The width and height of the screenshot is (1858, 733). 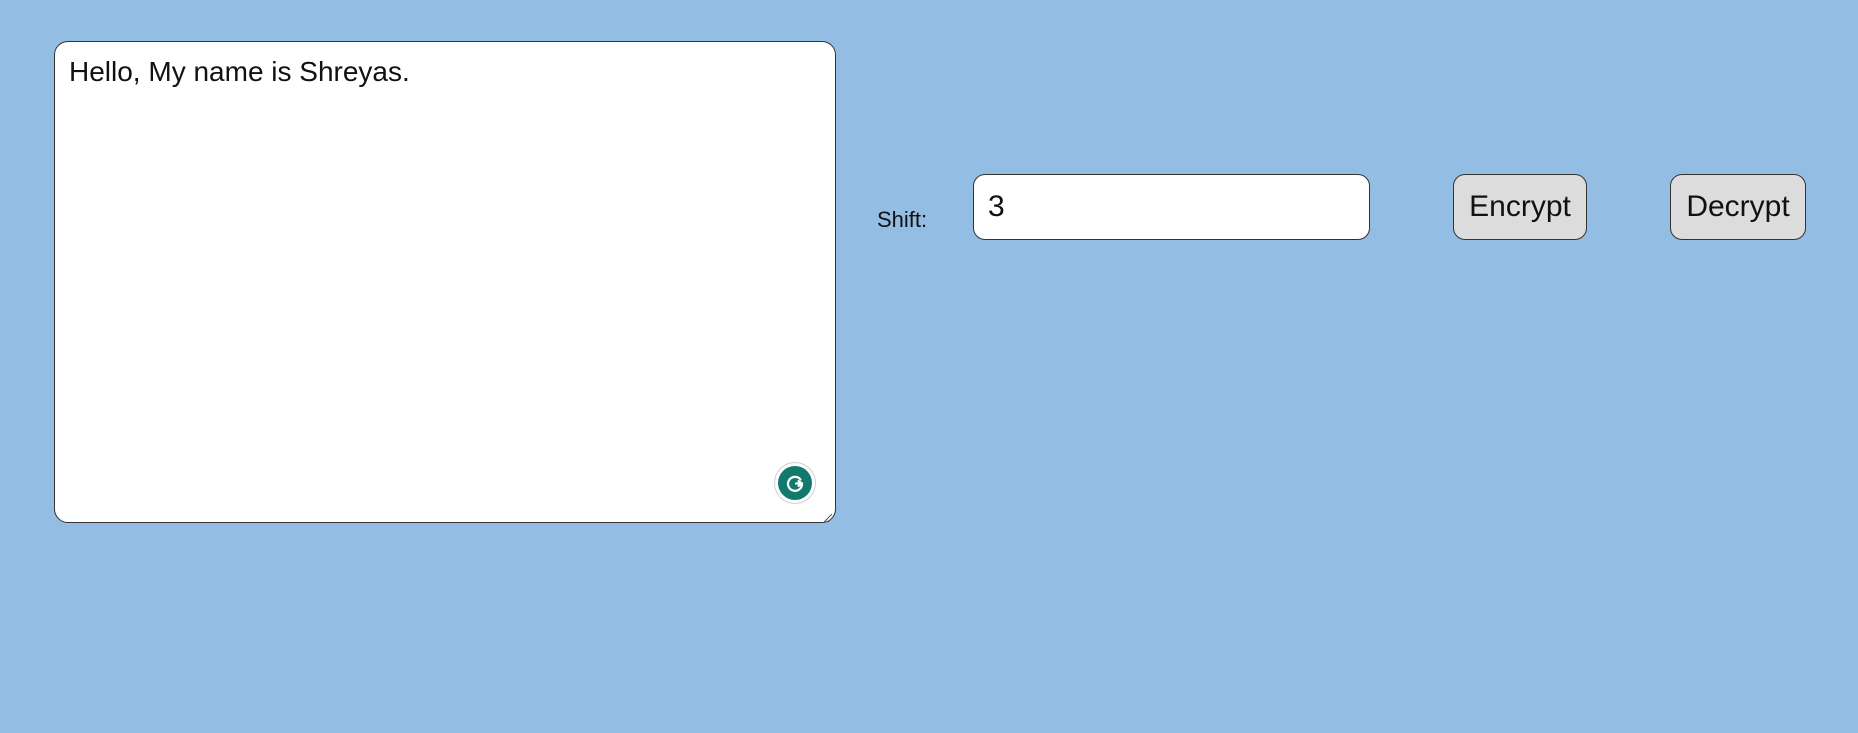 I want to click on decrypt-button: Decrypt, so click(x=1738, y=207).